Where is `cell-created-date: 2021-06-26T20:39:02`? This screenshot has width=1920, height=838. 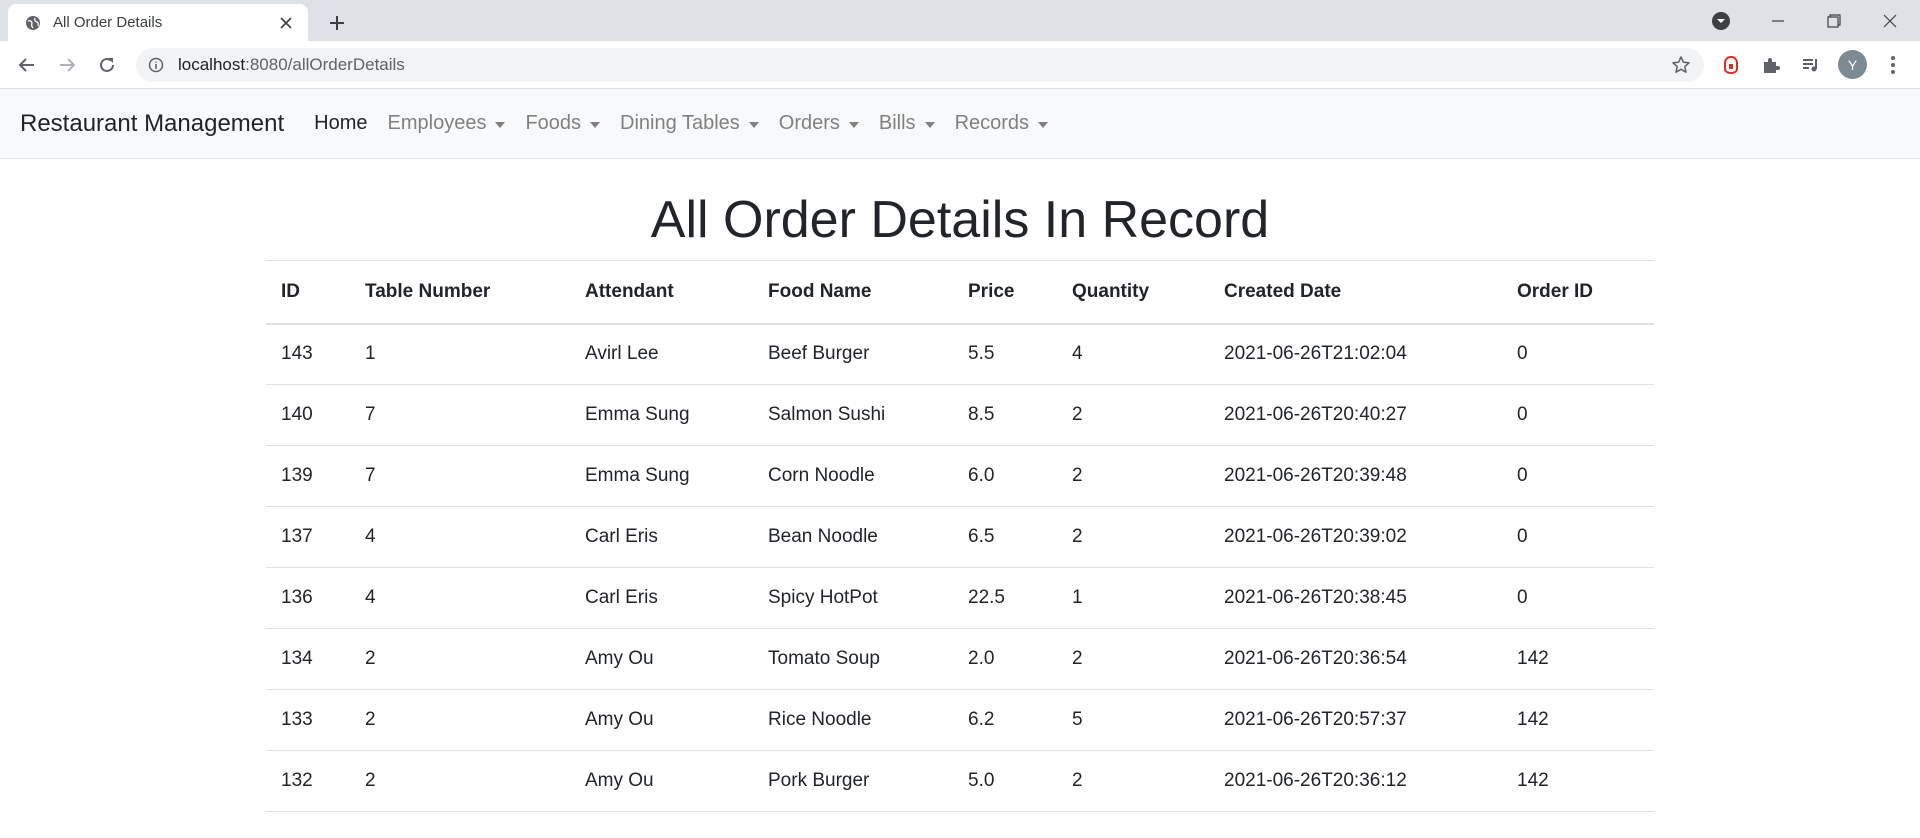
cell-created-date: 2021-06-26T20:39:02 is located at coordinates (1355, 537).